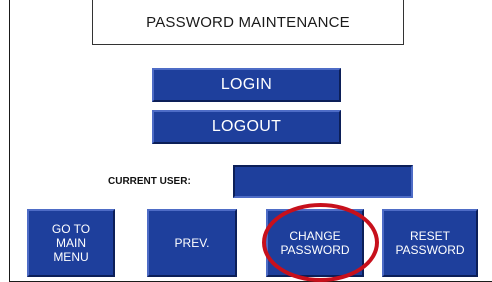  What do you see at coordinates (149, 181) in the screenshot?
I see `current-user-label: CURRENT USER:` at bounding box center [149, 181].